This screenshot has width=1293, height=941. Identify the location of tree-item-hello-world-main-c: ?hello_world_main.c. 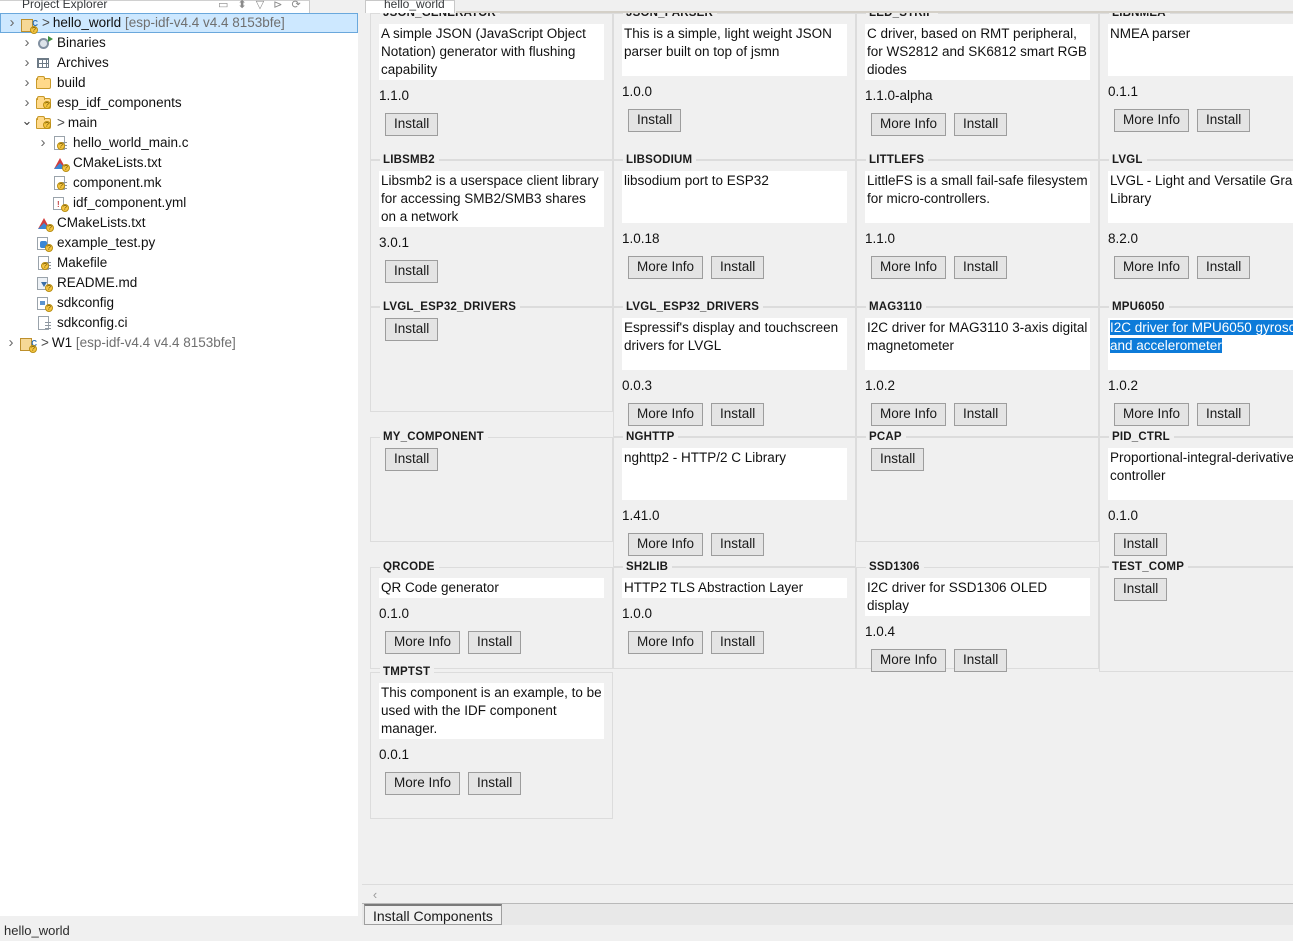
(179, 143).